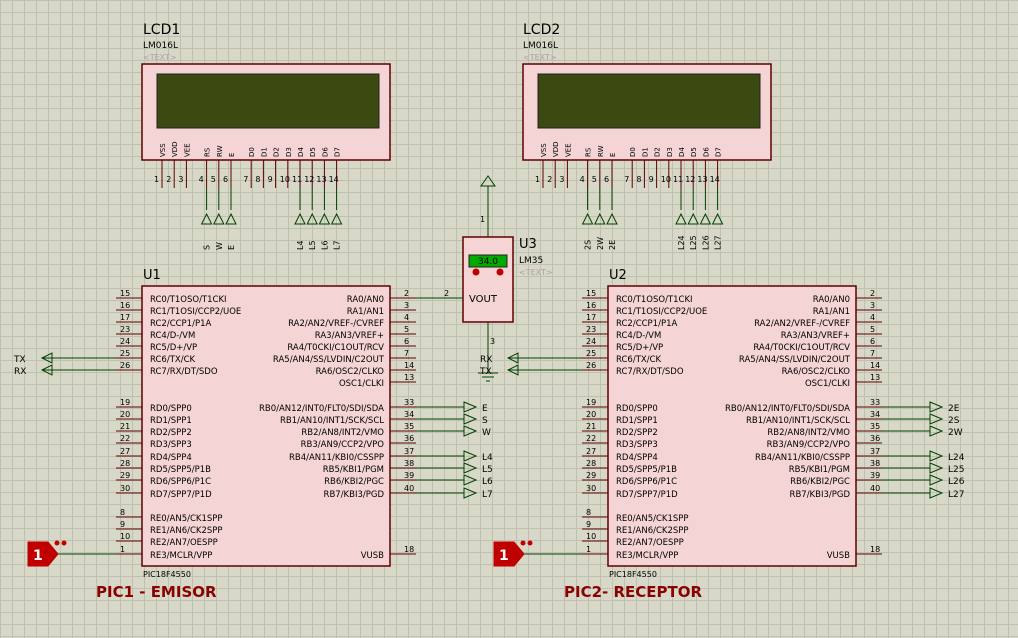  What do you see at coordinates (168, 179) in the screenshot?
I see `lcd-pin-number: 2` at bounding box center [168, 179].